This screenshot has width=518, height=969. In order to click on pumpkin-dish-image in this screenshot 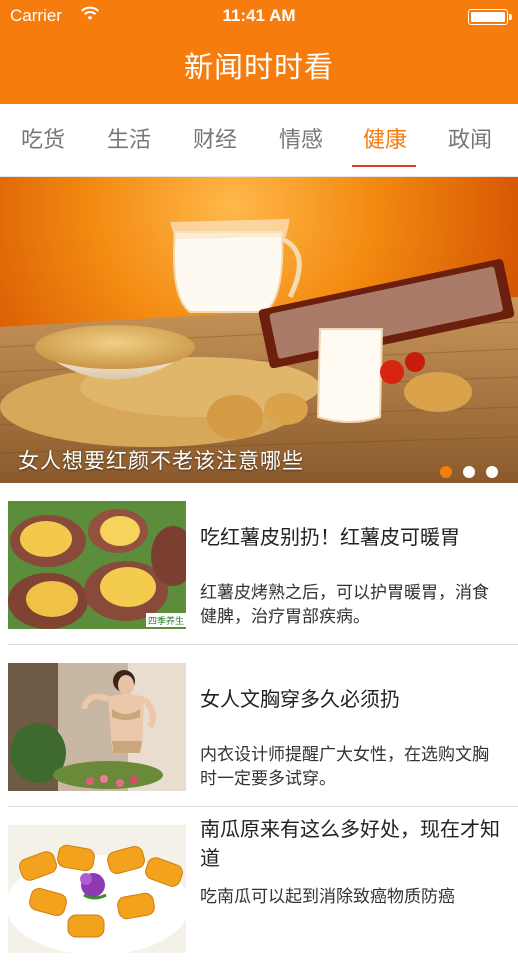, I will do `click(97, 889)`.